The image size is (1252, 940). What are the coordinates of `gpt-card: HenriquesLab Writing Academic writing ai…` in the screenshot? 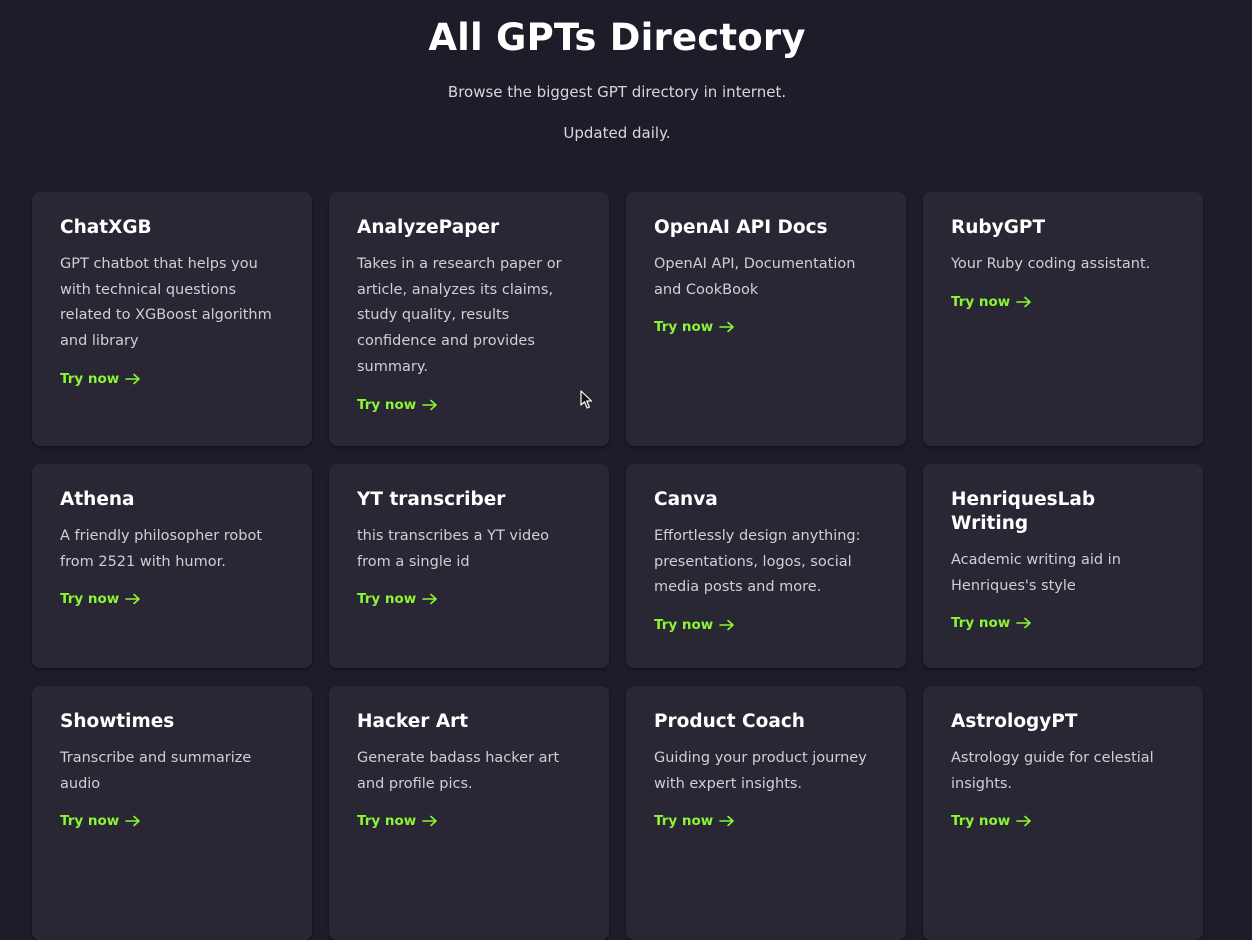 It's located at (1063, 566).